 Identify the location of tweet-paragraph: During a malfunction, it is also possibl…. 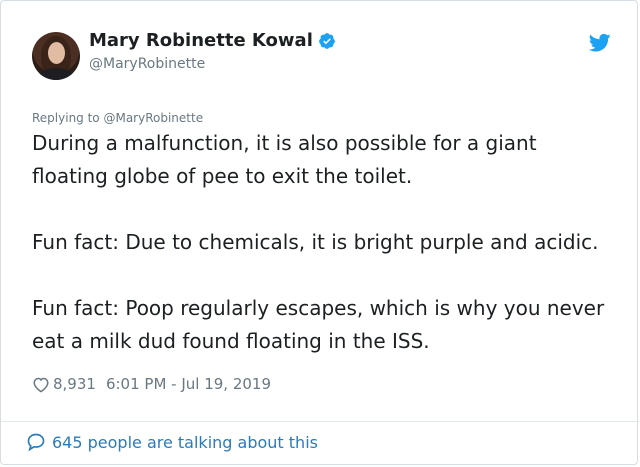
(284, 159).